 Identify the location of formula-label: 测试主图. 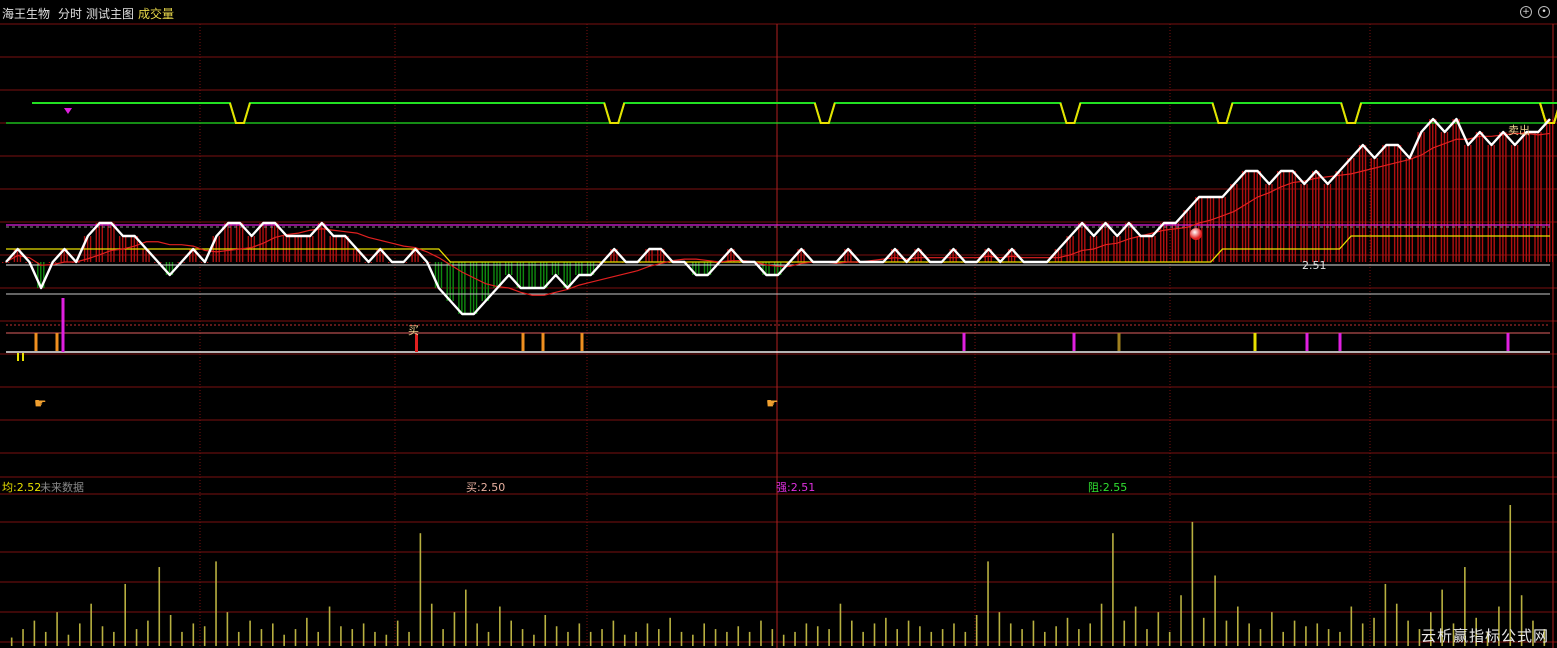
(110, 13).